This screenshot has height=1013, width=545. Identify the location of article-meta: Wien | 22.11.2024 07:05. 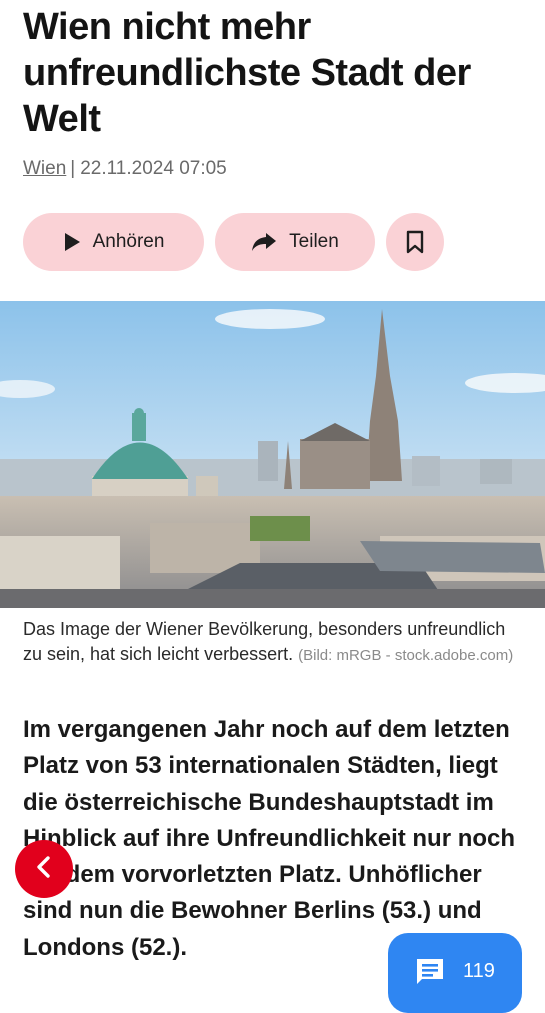
(125, 169).